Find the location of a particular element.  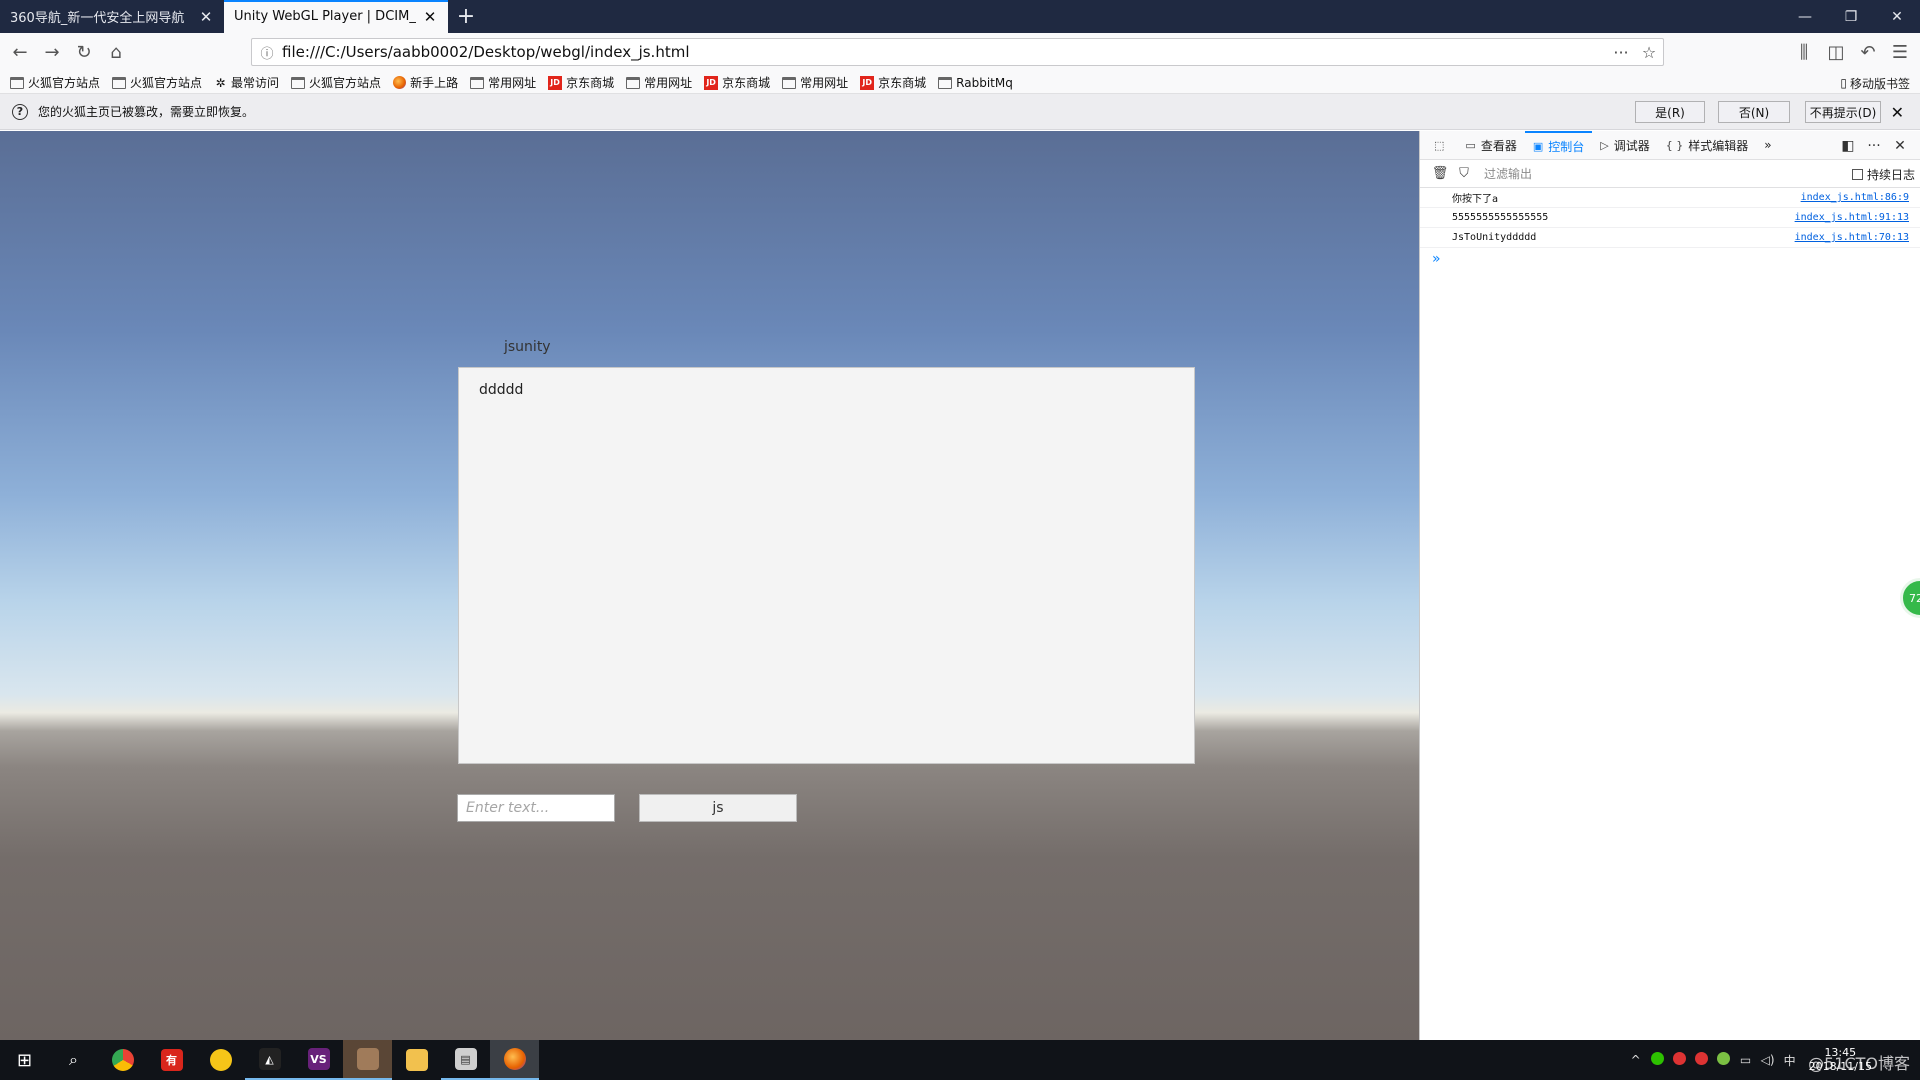

notepad-app-icon: ▤ is located at coordinates (465, 1060).